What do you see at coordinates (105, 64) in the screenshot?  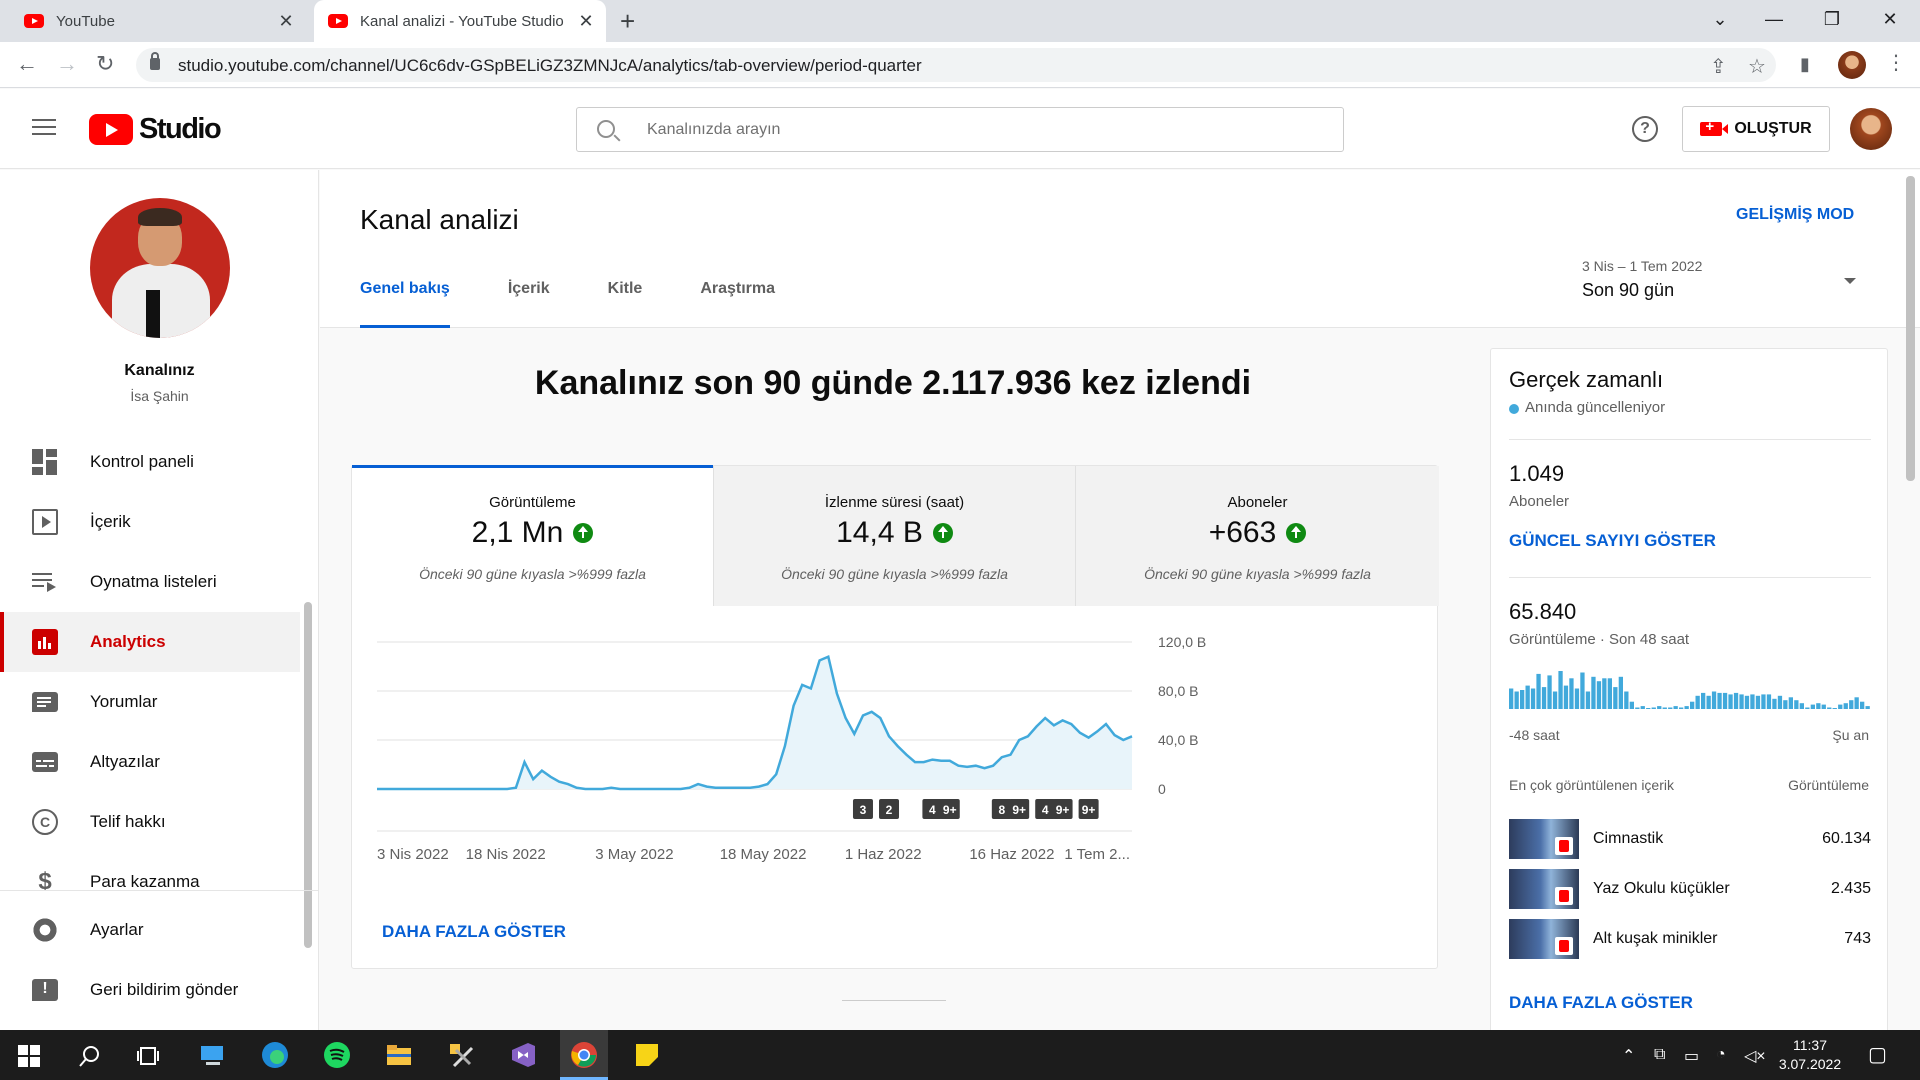 I see `reload-icon: ↻` at bounding box center [105, 64].